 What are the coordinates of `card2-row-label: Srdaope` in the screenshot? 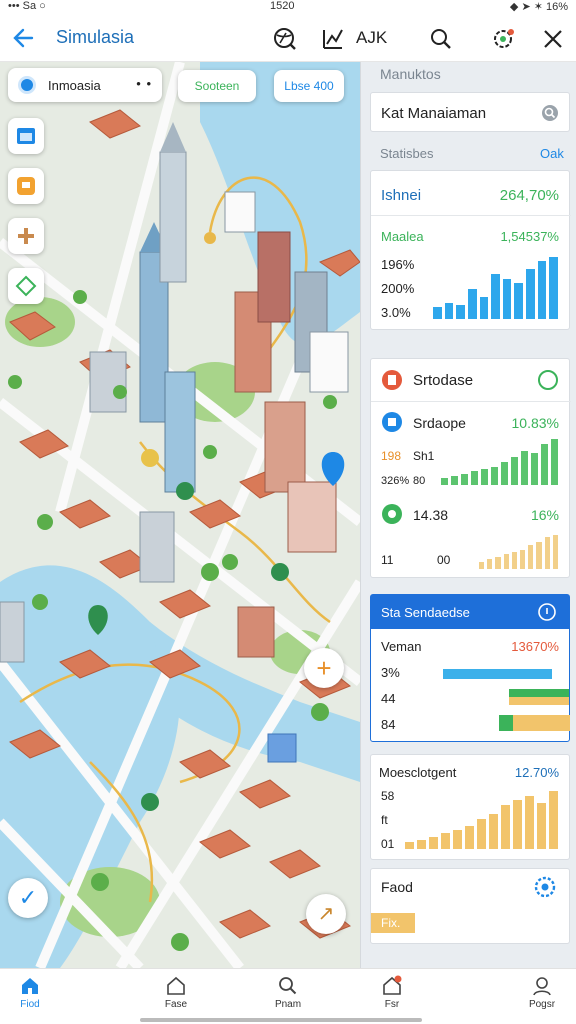 It's located at (439, 423).